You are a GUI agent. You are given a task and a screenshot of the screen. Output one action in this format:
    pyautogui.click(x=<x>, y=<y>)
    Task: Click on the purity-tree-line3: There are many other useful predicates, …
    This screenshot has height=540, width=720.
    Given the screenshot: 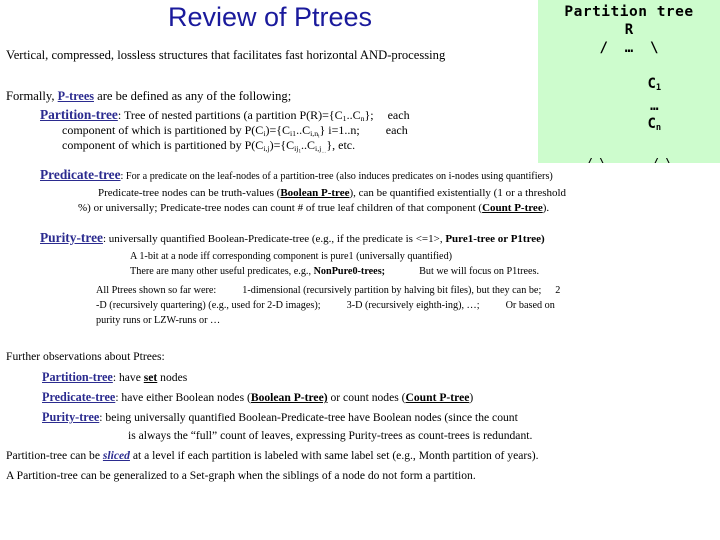 What is the action you would take?
    pyautogui.click(x=425, y=272)
    